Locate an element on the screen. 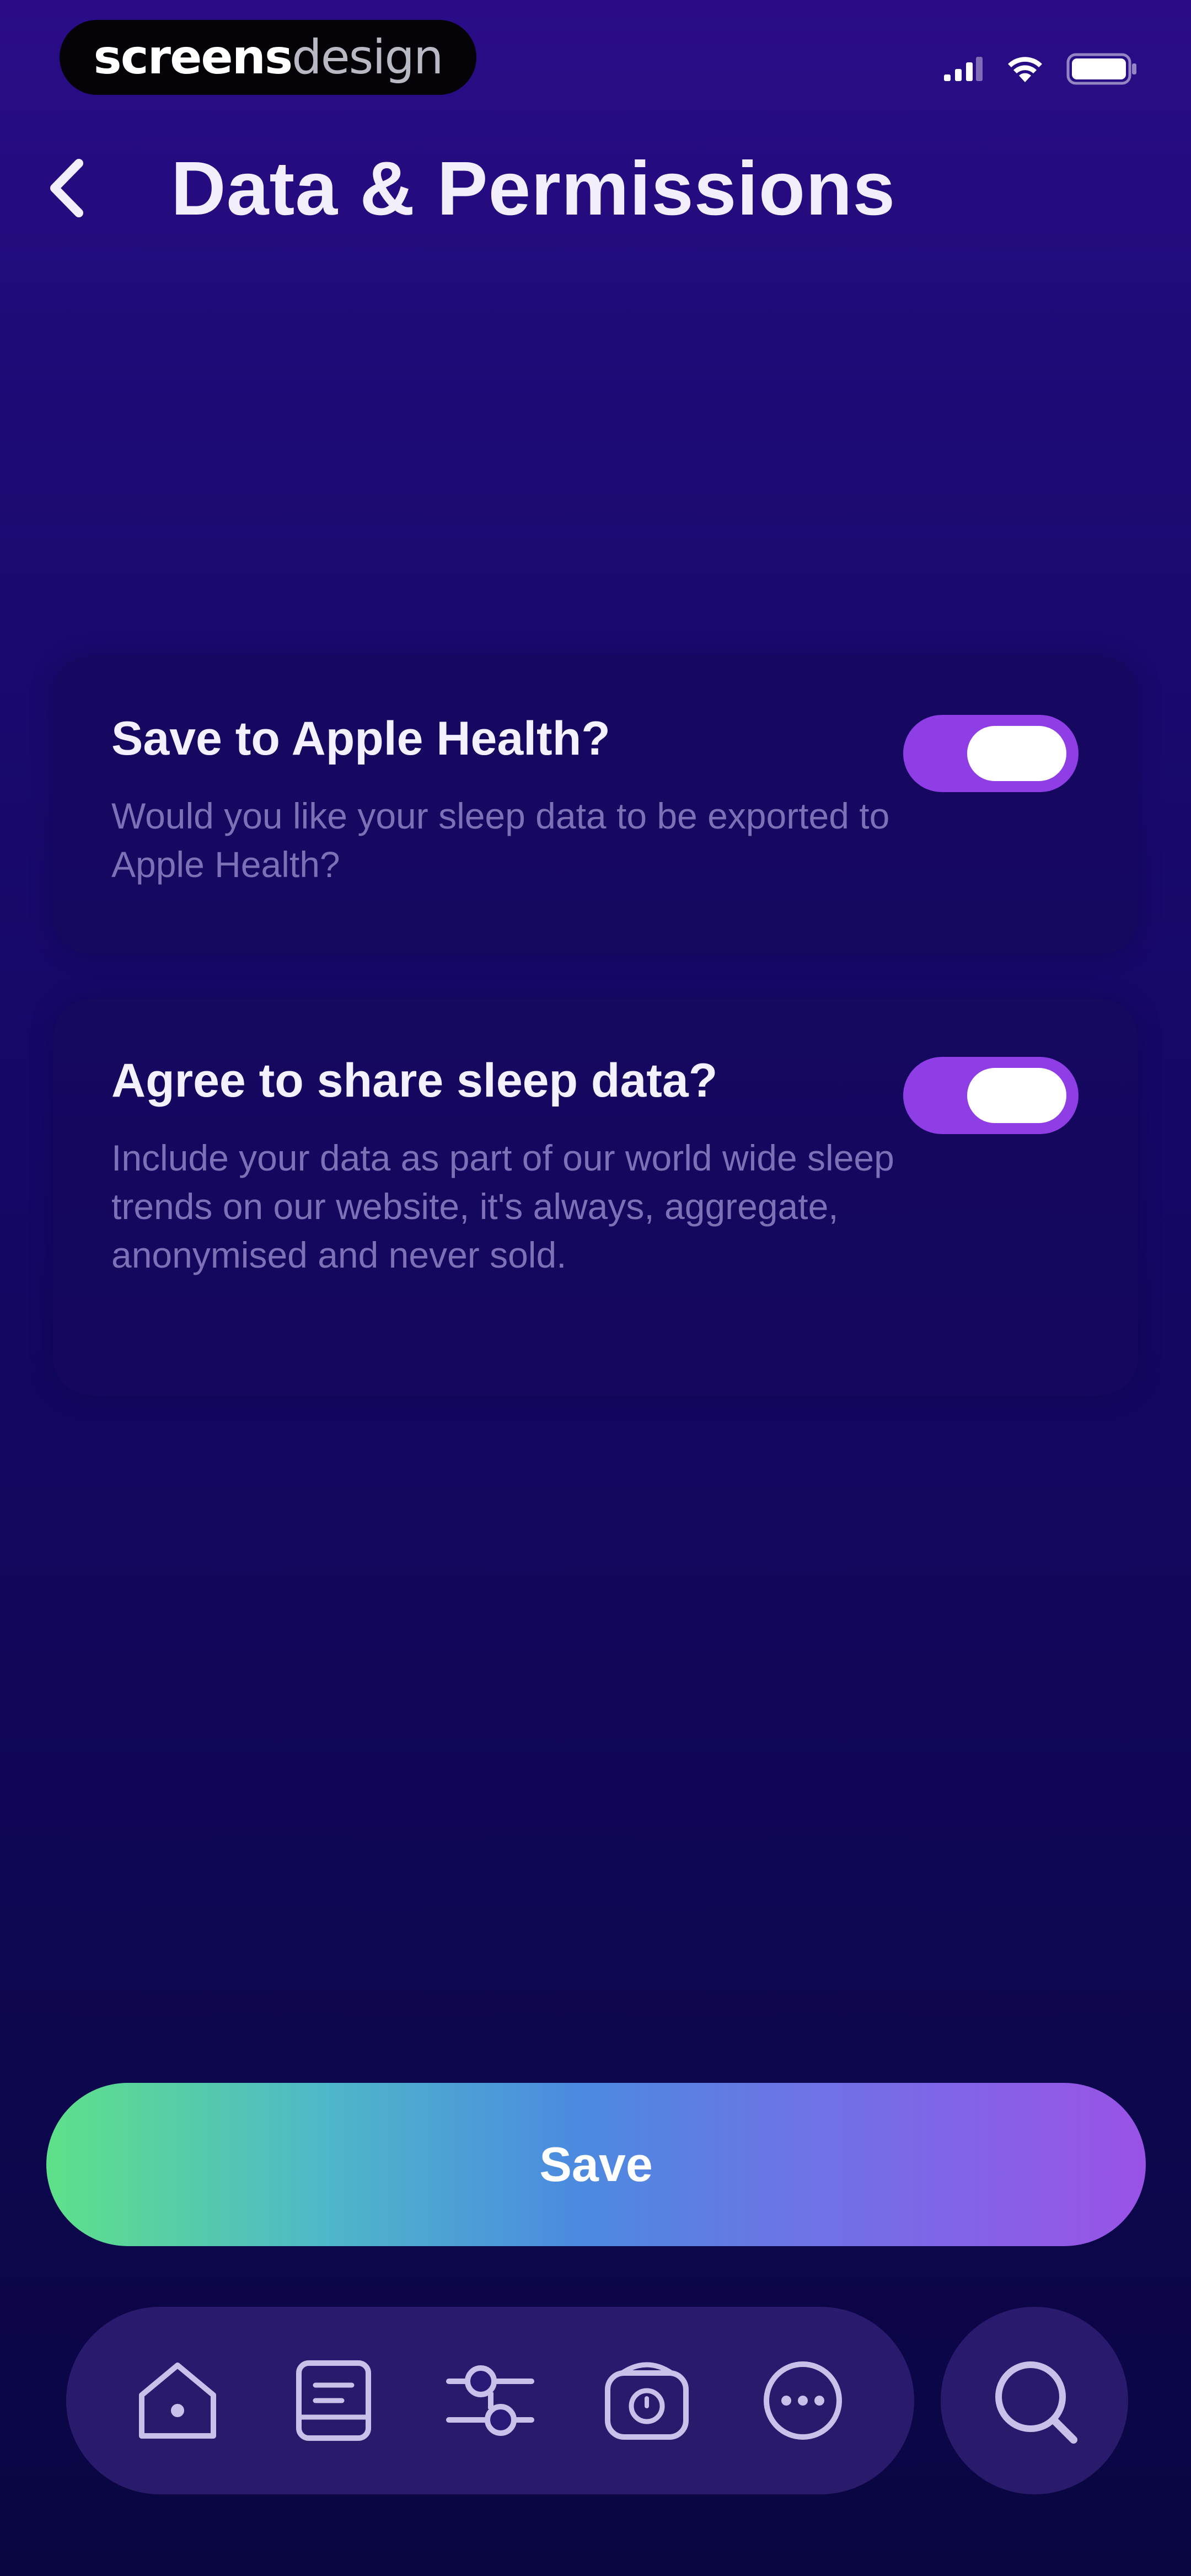 Image resolution: width=1191 pixels, height=2576 pixels. nav-item-alarm is located at coordinates (647, 2400).